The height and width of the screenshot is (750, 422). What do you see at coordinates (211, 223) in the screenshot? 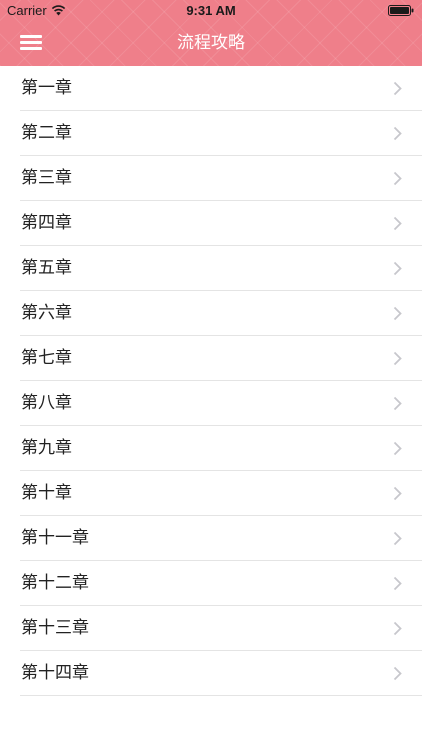
I see `list-item: 第四章` at bounding box center [211, 223].